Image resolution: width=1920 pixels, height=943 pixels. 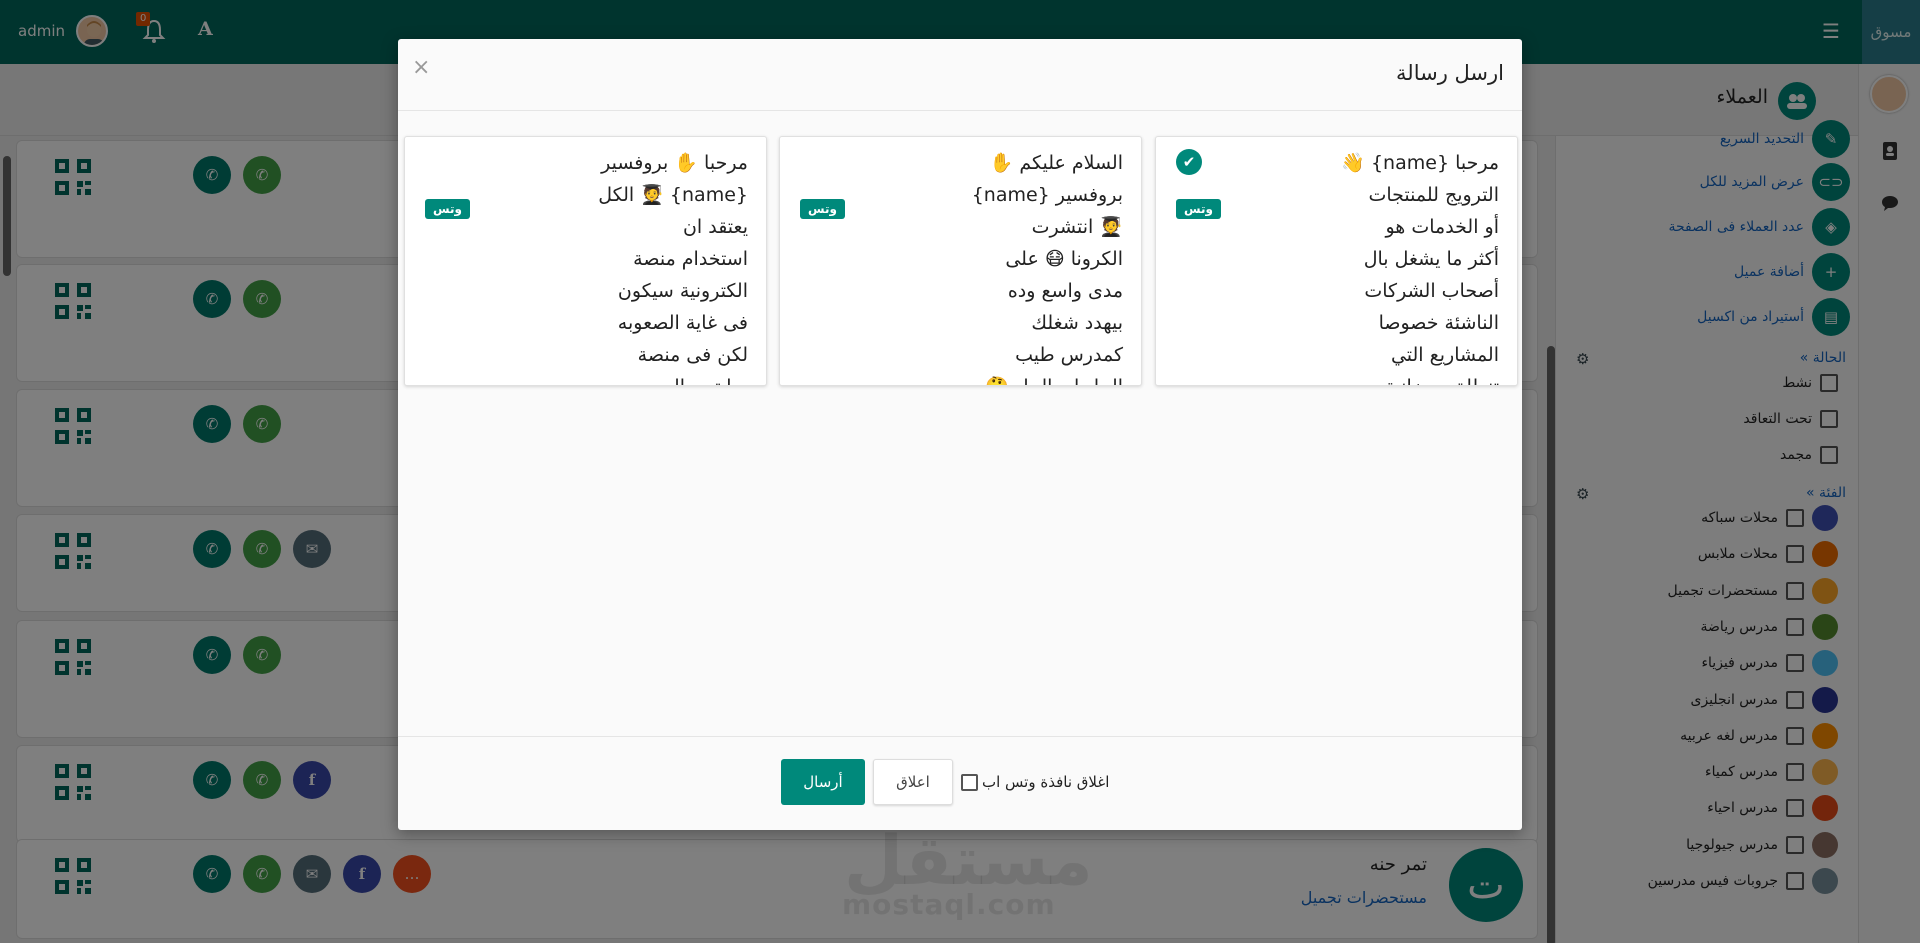 What do you see at coordinates (960, 783) in the screenshot?
I see `modal-footer: أرسال اعلاق اغلاق نافذة وتس اب` at bounding box center [960, 783].